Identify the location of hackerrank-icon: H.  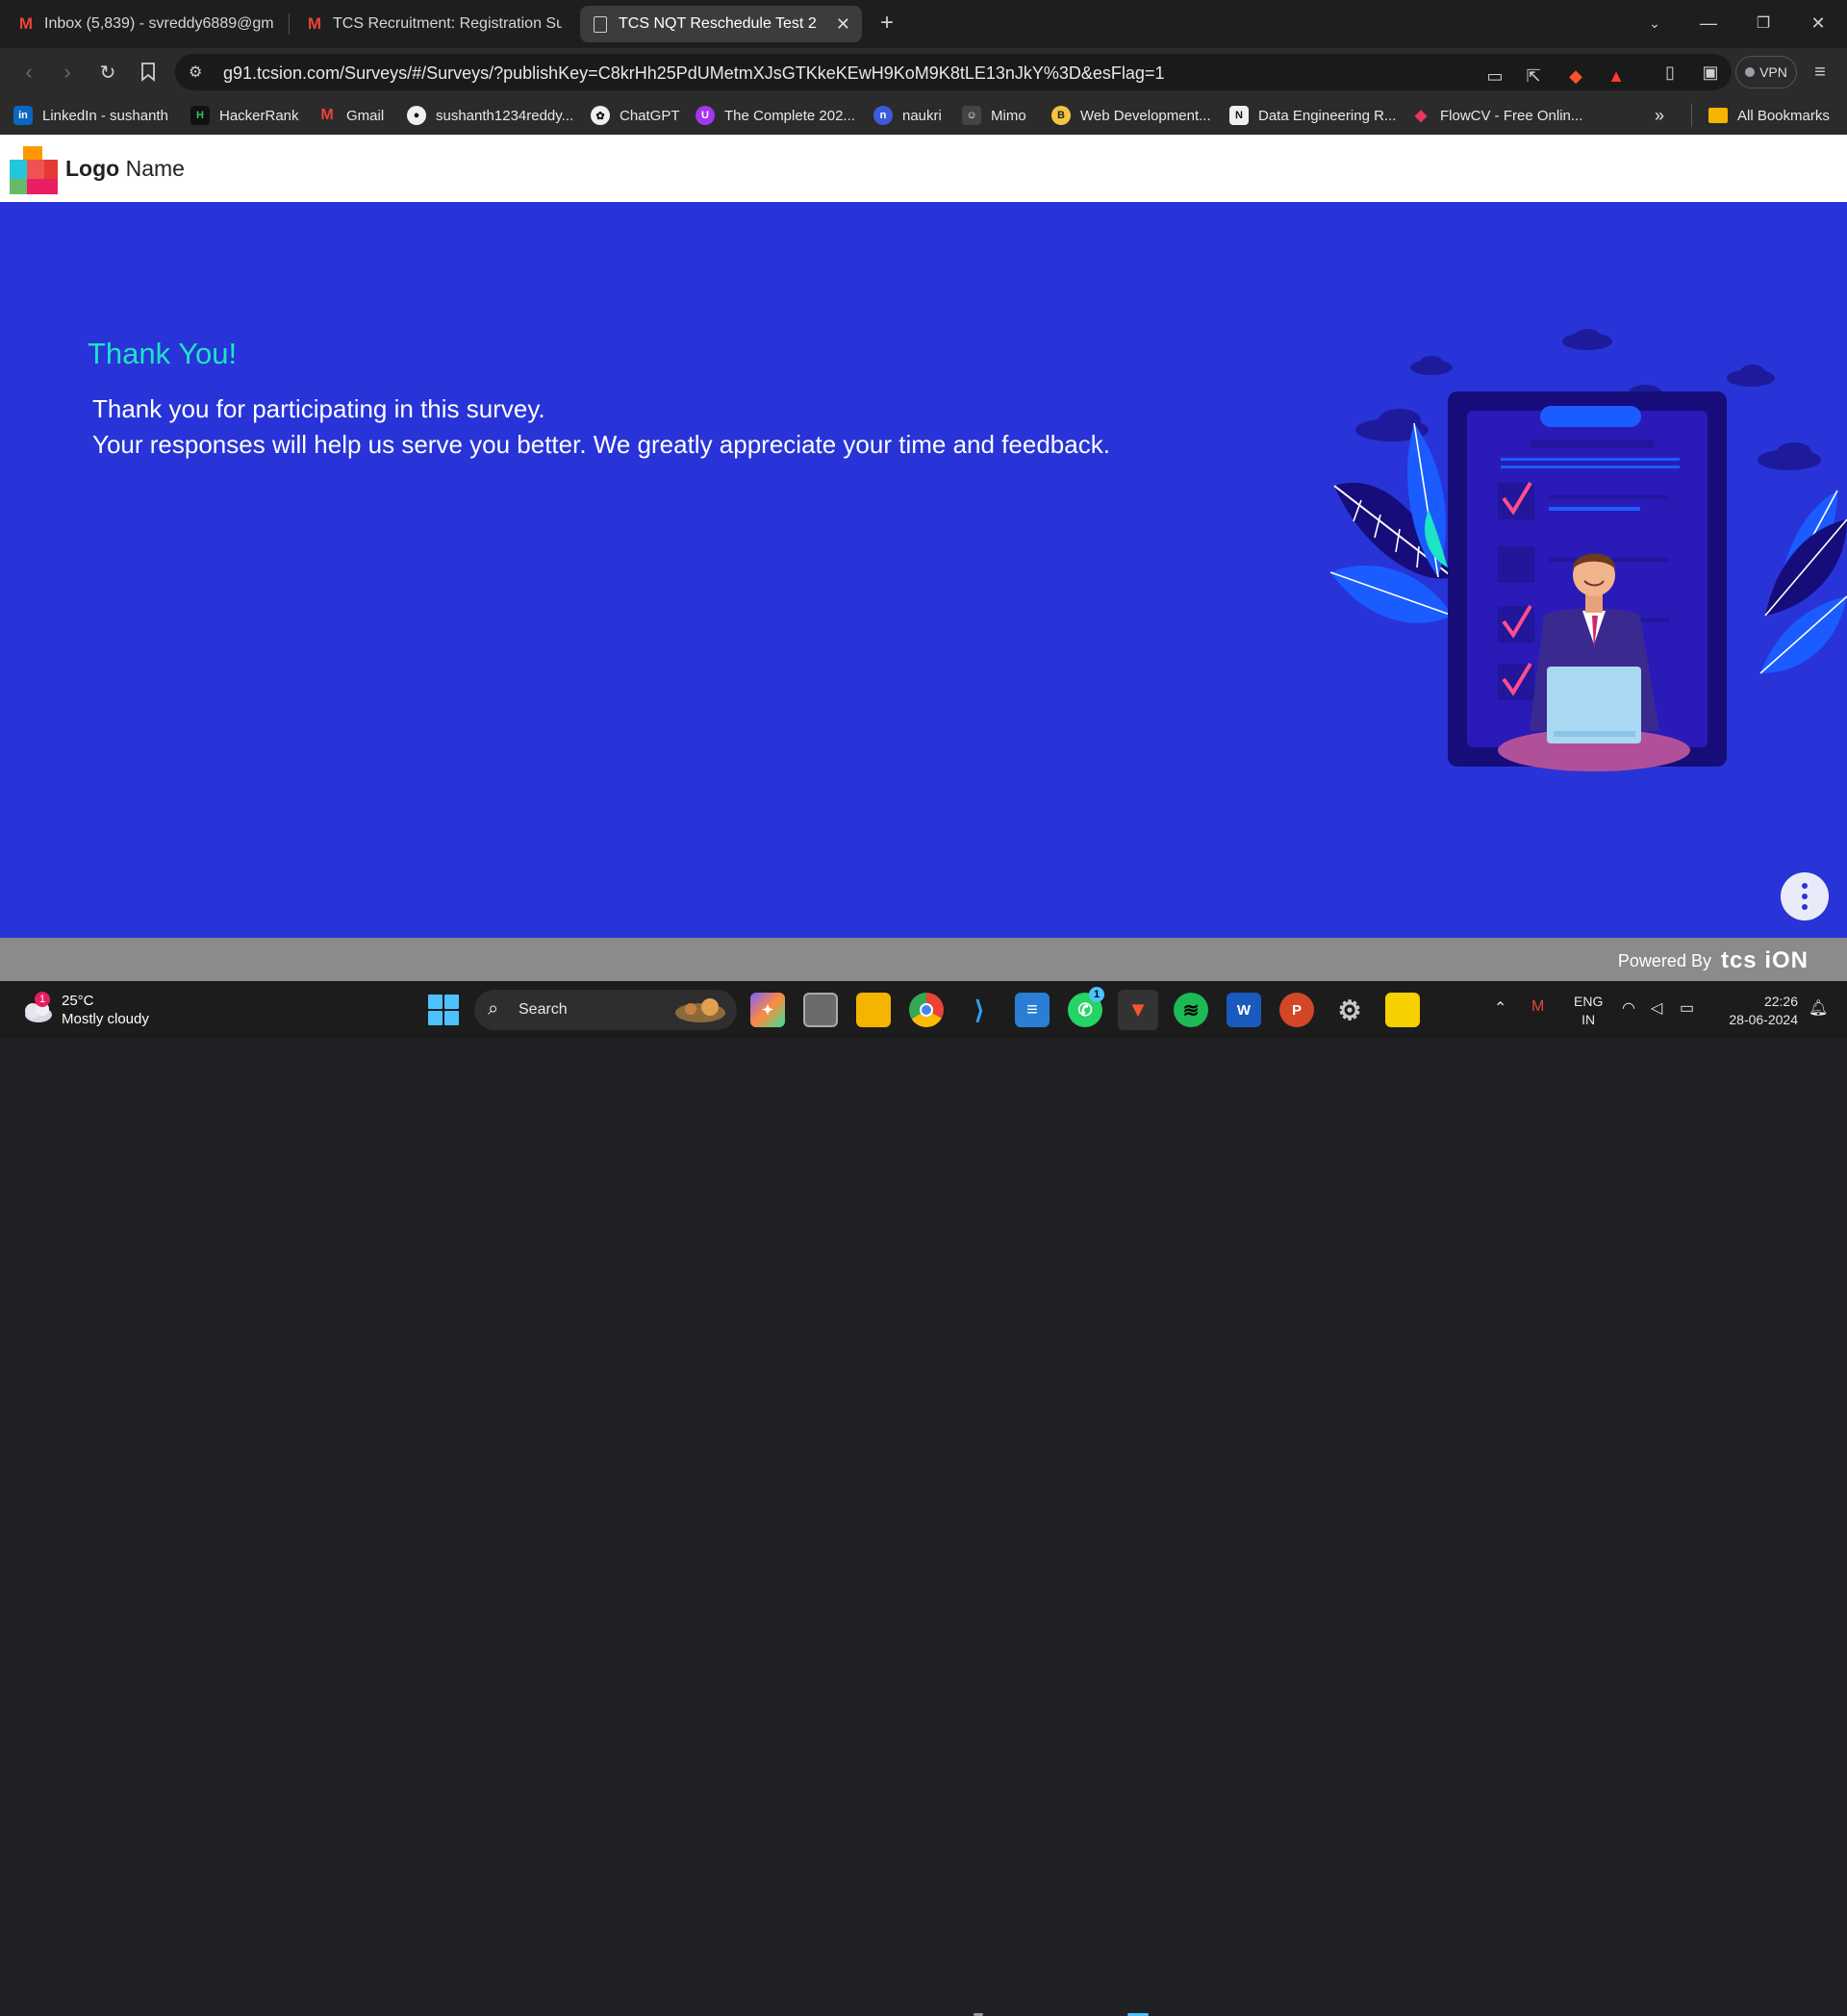
(200, 116).